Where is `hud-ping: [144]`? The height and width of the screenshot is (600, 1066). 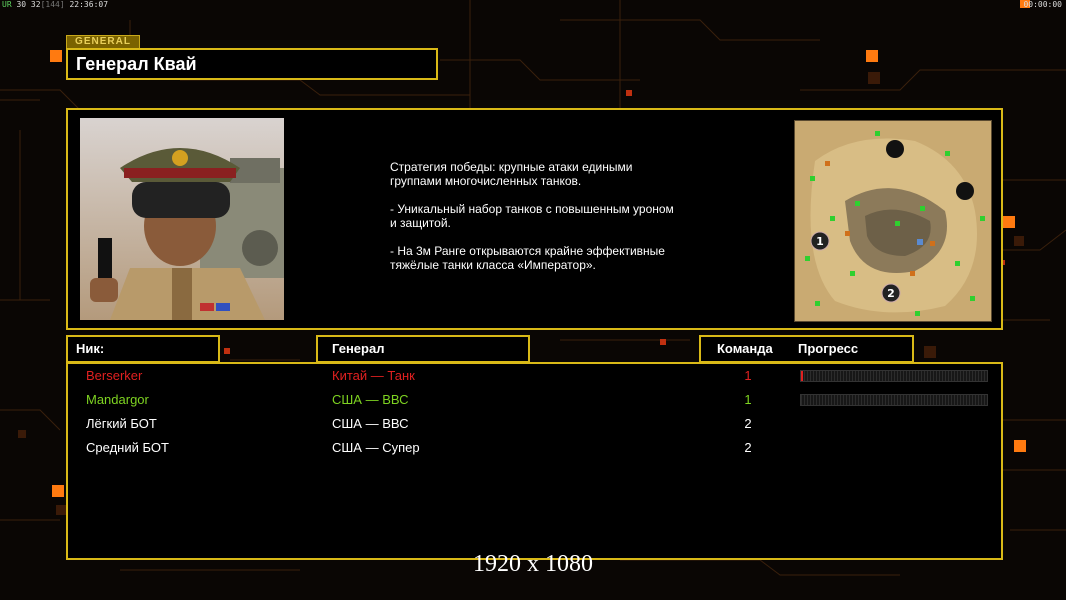
hud-ping: [144] is located at coordinates (52, 4).